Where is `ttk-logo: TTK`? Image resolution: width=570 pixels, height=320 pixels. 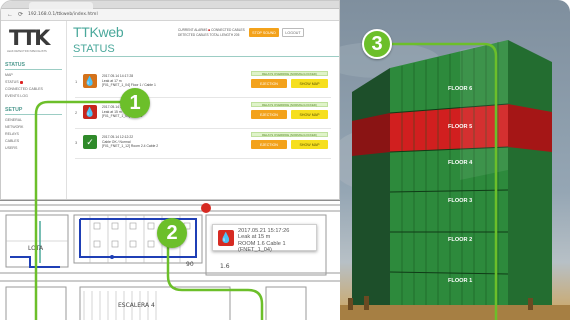
ttk-logo: TTK is located at coordinates (29, 38).